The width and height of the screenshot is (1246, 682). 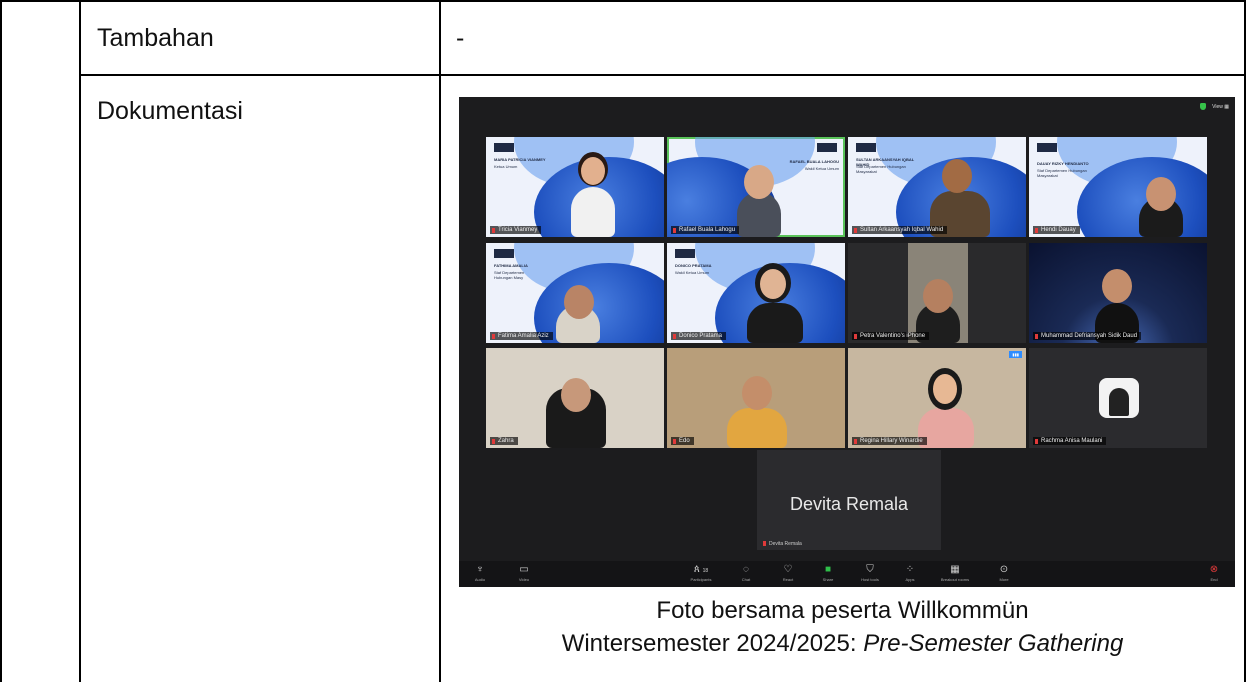 I want to click on audio-button: ♆ Audio, so click(x=480, y=573).